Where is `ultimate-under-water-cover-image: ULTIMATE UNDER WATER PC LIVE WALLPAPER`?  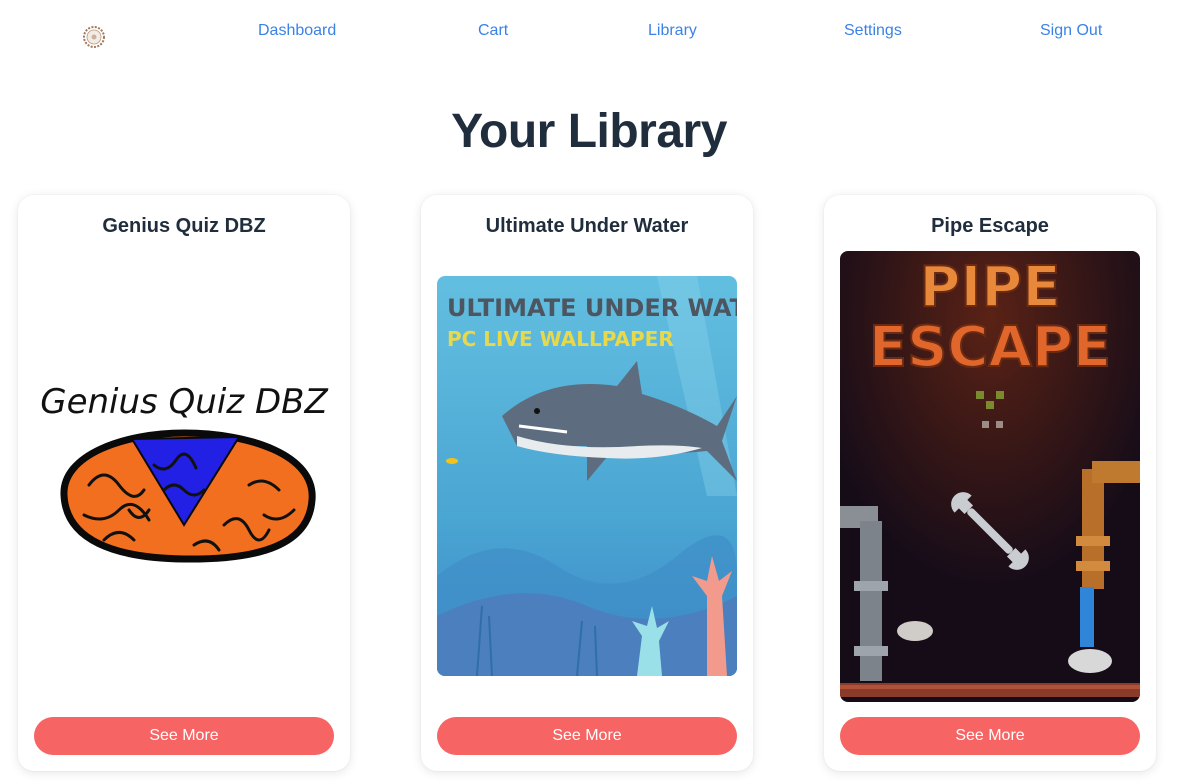
ultimate-under-water-cover-image: ULTIMATE UNDER WATER PC LIVE WALLPAPER is located at coordinates (587, 476).